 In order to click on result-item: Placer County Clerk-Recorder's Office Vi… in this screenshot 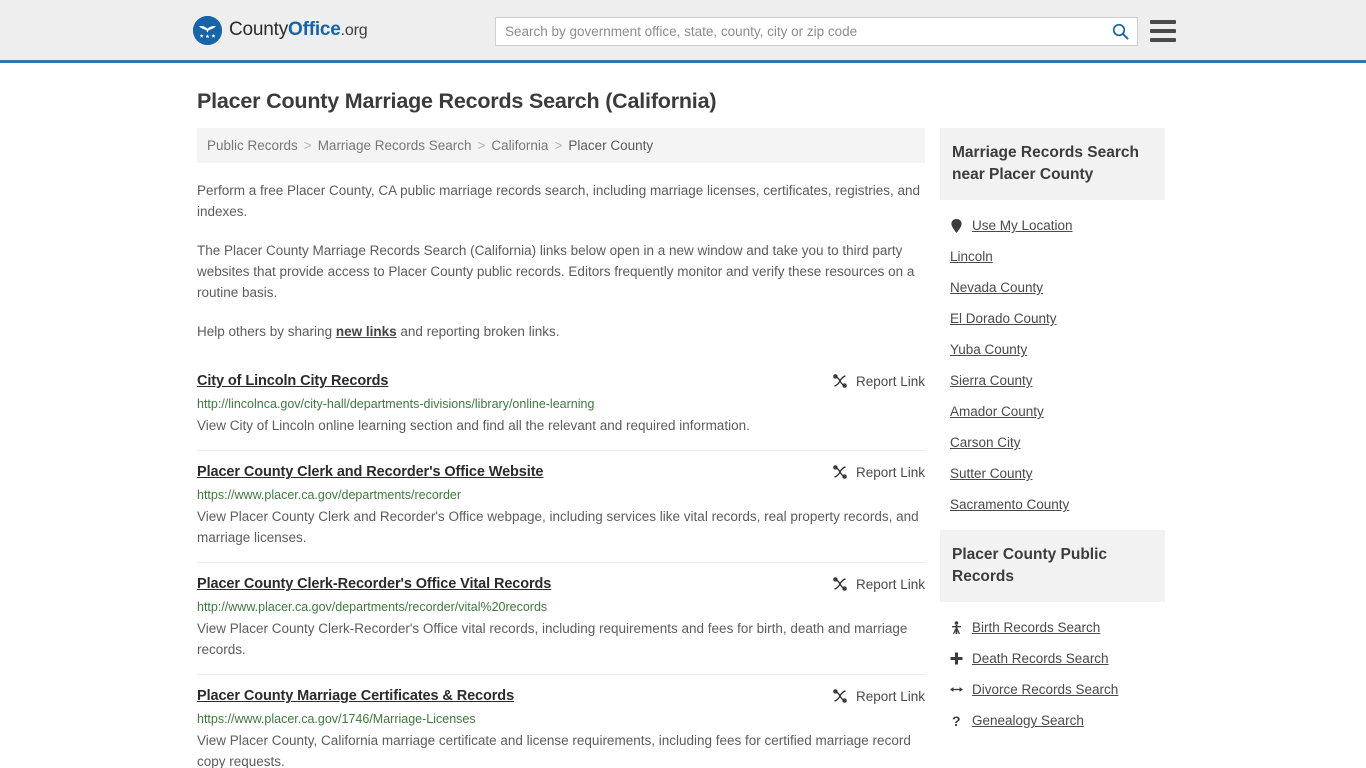, I will do `click(561, 618)`.